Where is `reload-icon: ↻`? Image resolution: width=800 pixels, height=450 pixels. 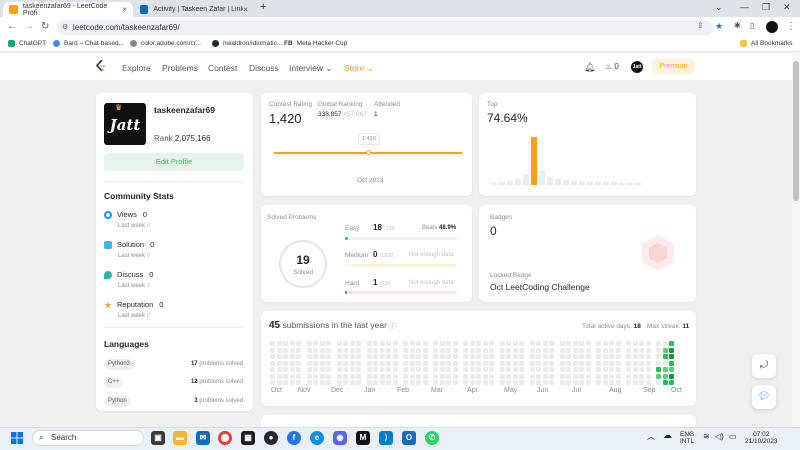 reload-icon: ↻ is located at coordinates (45, 26).